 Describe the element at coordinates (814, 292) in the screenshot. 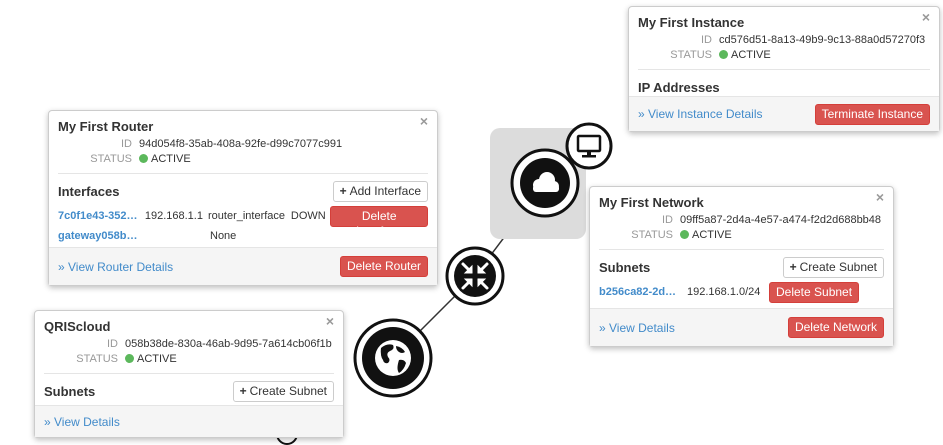

I see `delete-subnet-button: Delete Subnet` at that location.